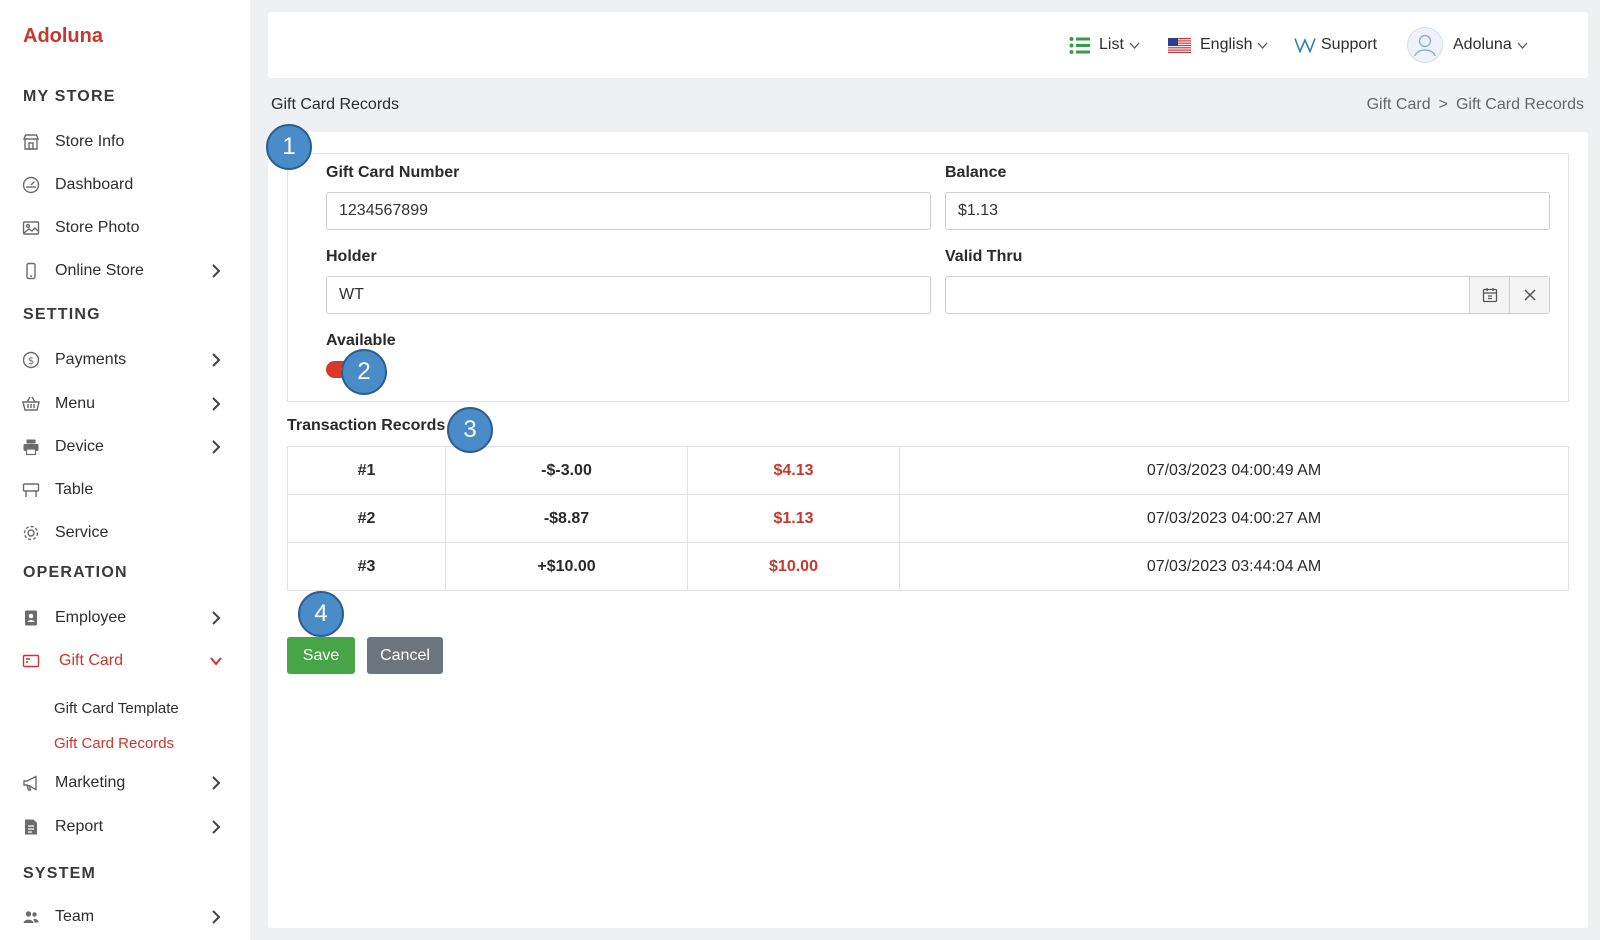  I want to click on sidebar-item-label: Marketing, so click(90, 782).